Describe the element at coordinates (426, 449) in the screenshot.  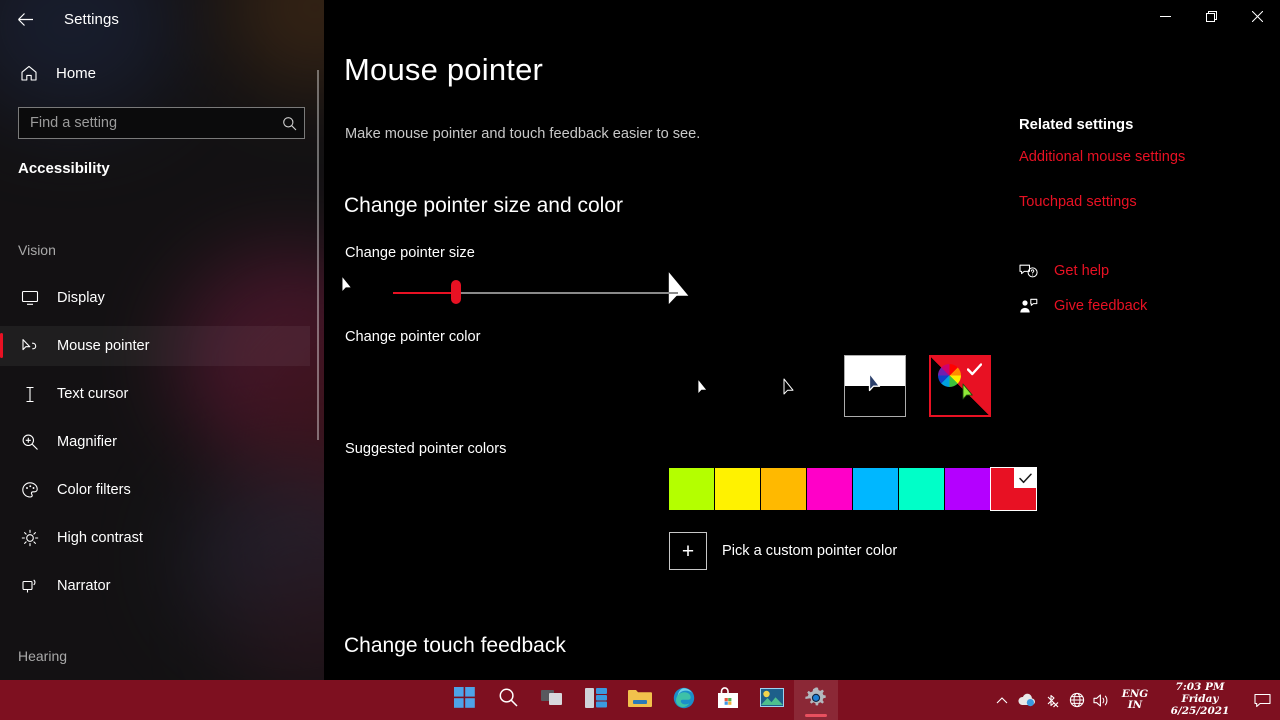
I see `suggested-colors-label: Suggested pointer colors` at that location.